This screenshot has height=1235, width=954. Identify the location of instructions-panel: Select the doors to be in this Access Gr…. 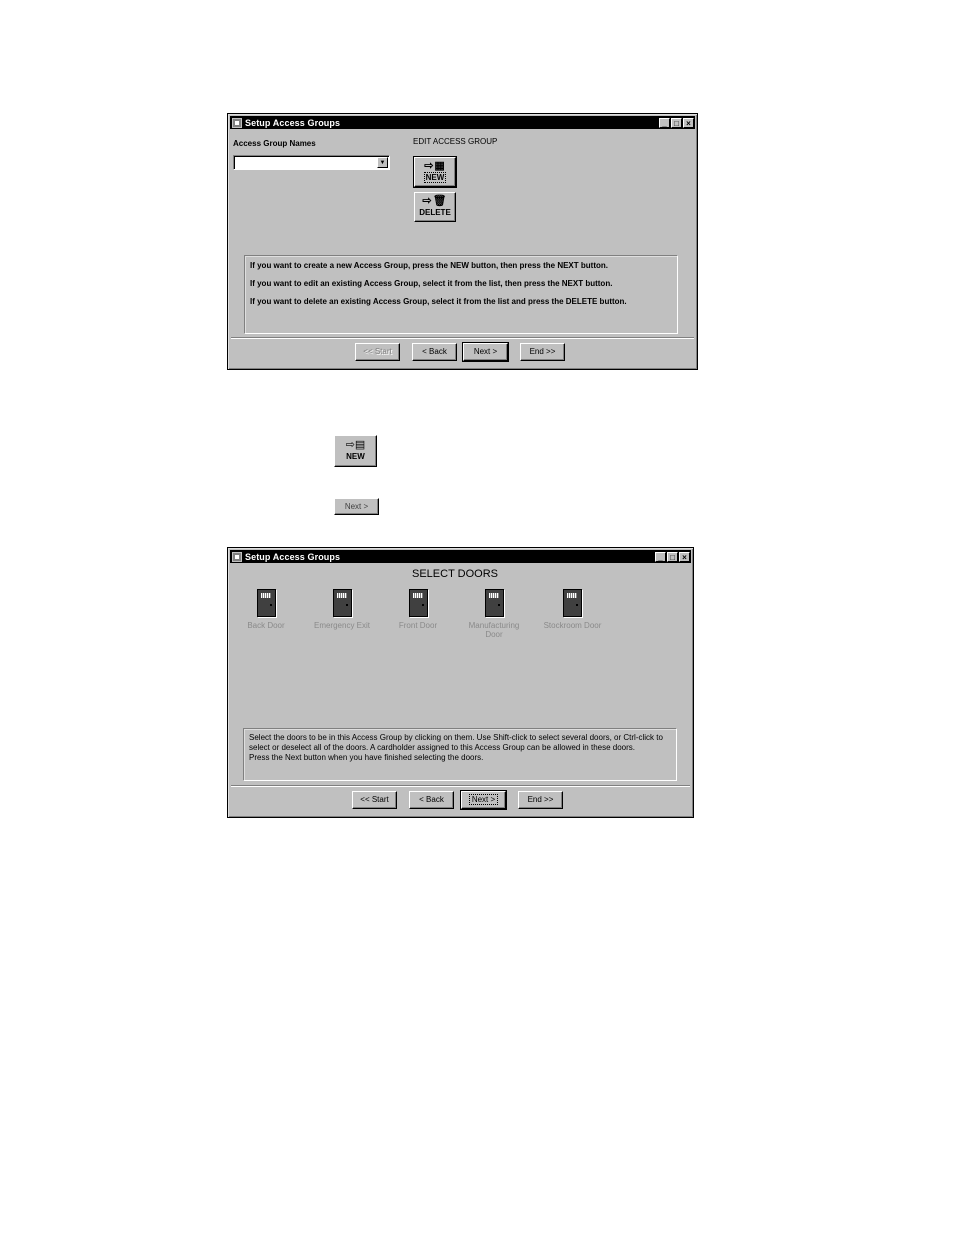
(460, 754).